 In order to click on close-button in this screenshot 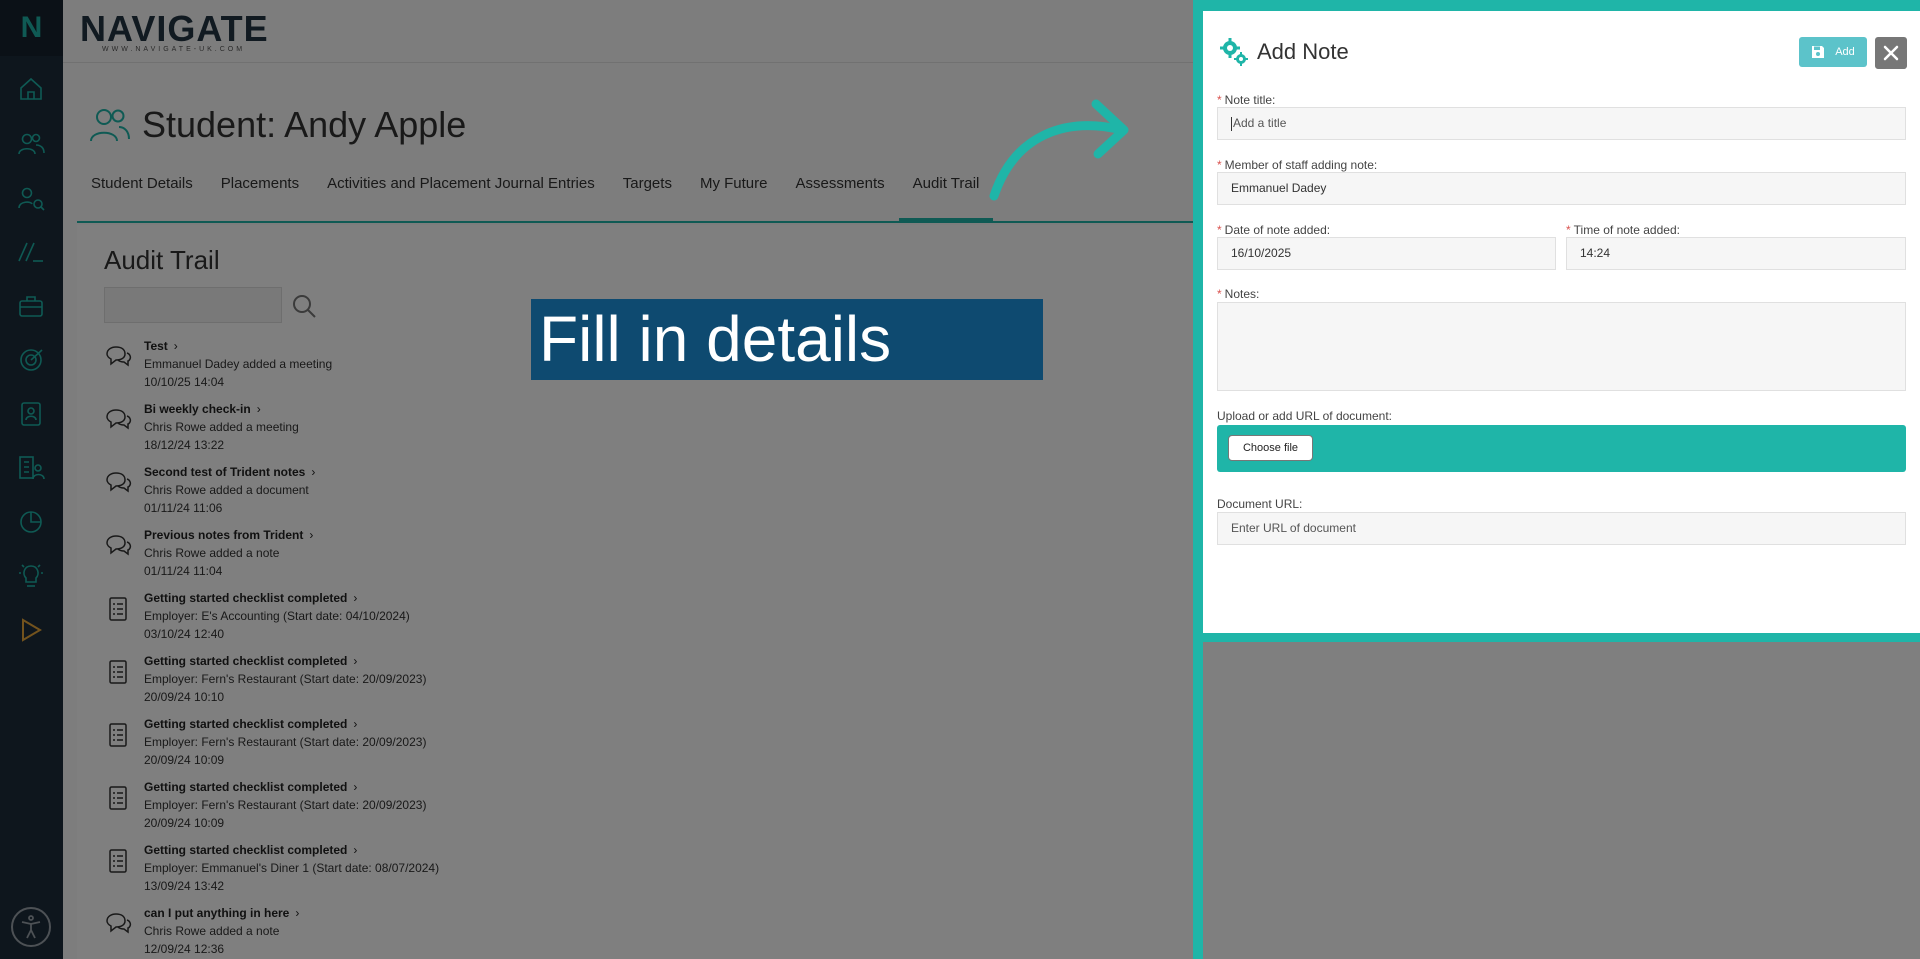, I will do `click(1891, 53)`.